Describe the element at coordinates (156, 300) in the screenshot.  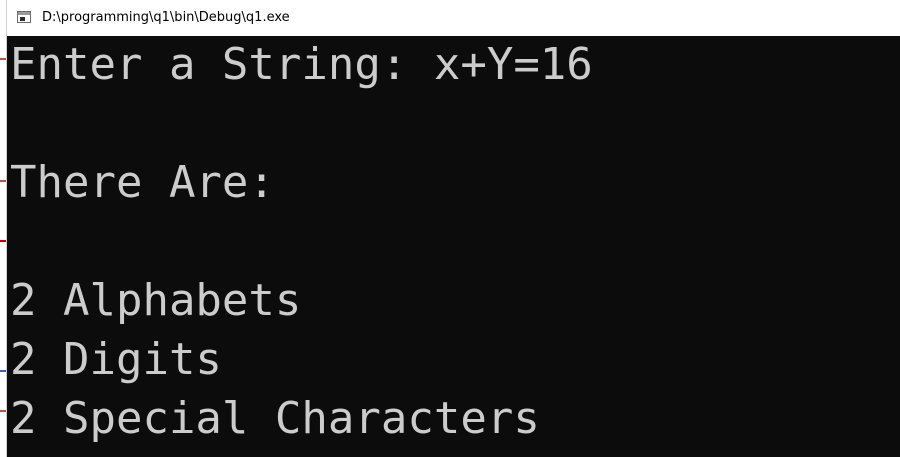
I see `console-line-alphabets: 2 Alphabets` at that location.